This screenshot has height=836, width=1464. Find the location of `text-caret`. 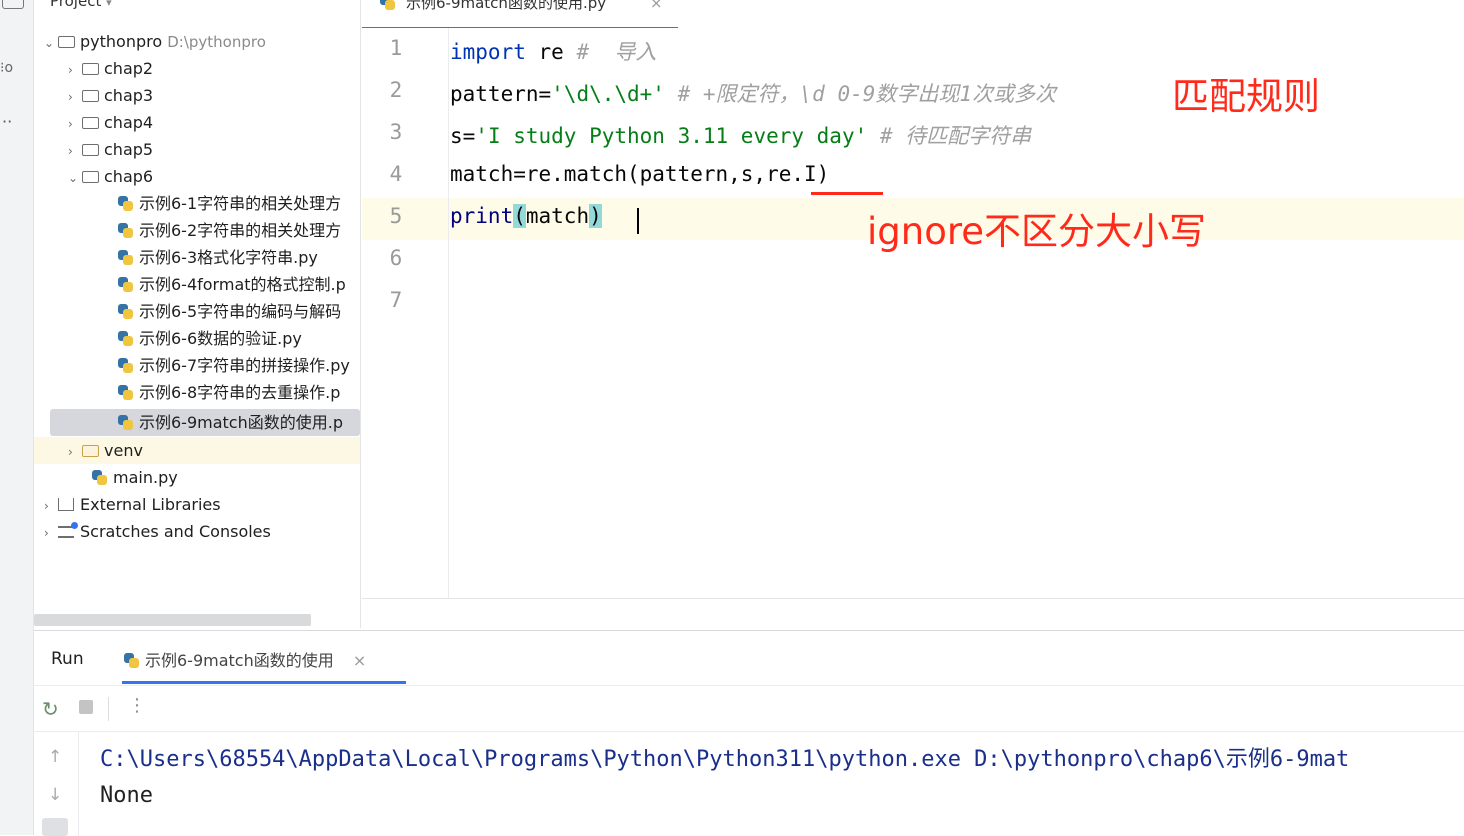

text-caret is located at coordinates (638, 221).